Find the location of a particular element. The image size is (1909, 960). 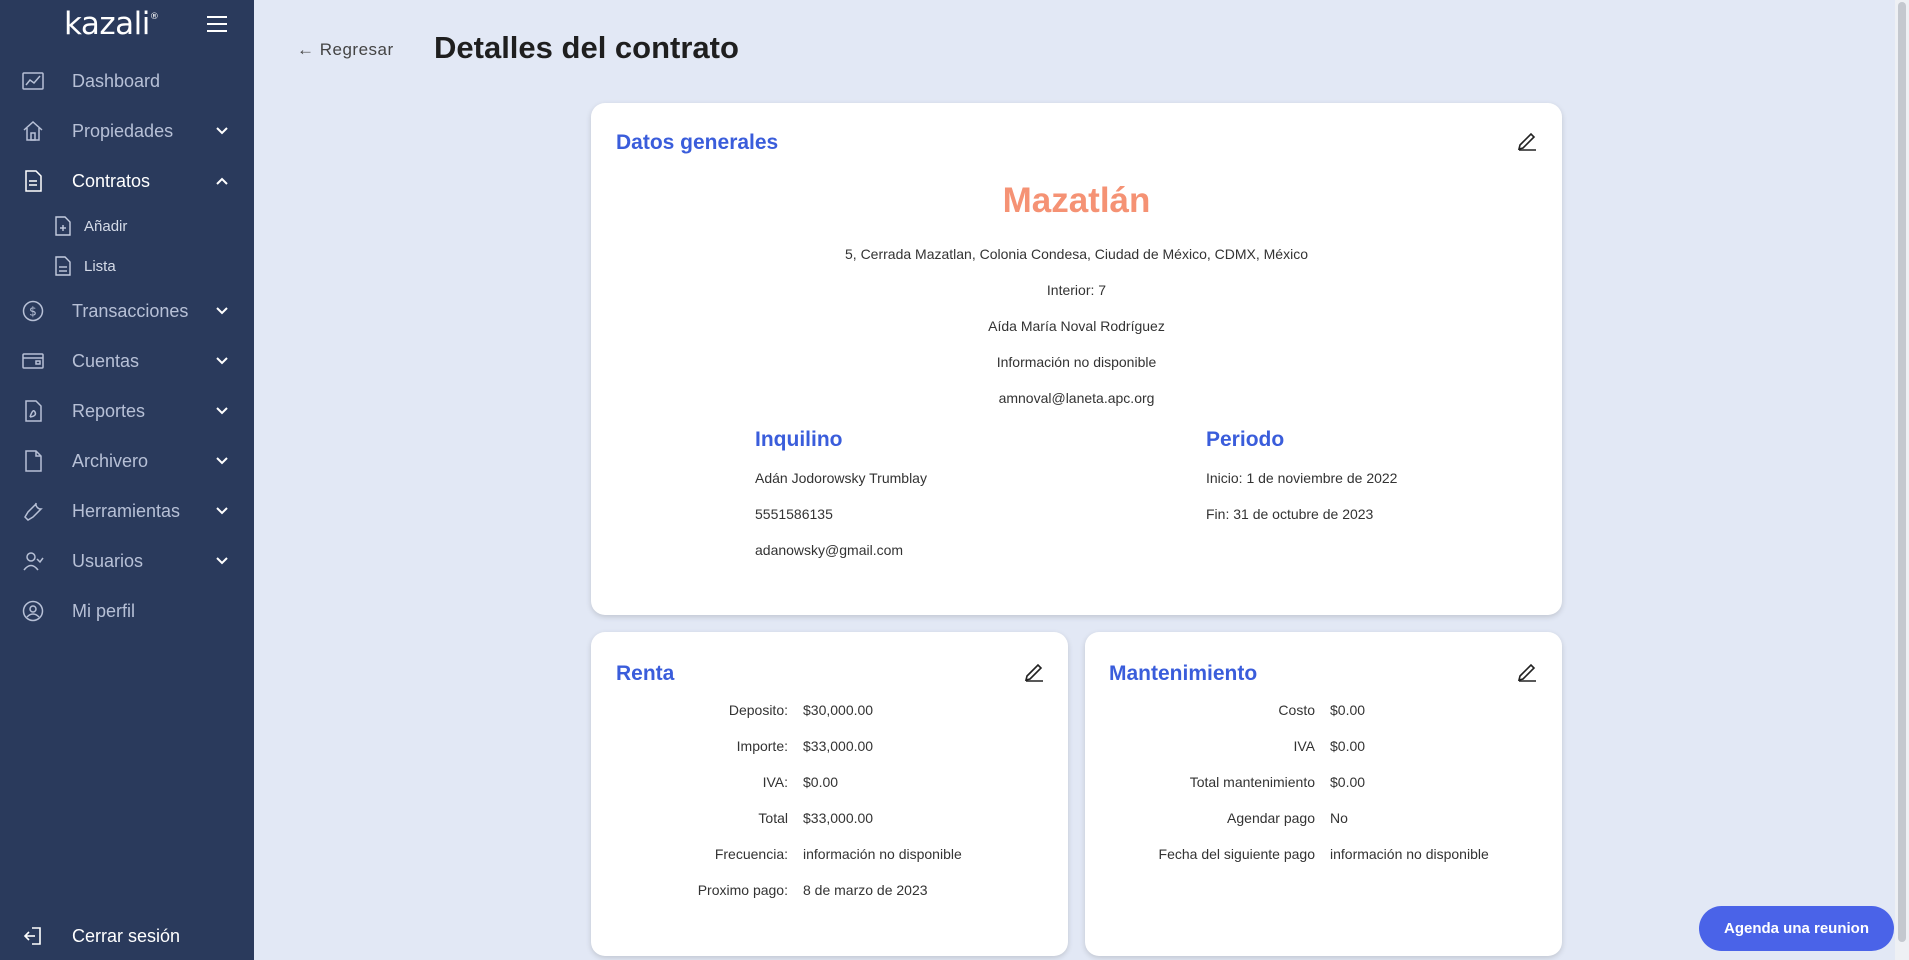

maint-next-date-label: Fecha del siguiente pago is located at coordinates (1236, 854).